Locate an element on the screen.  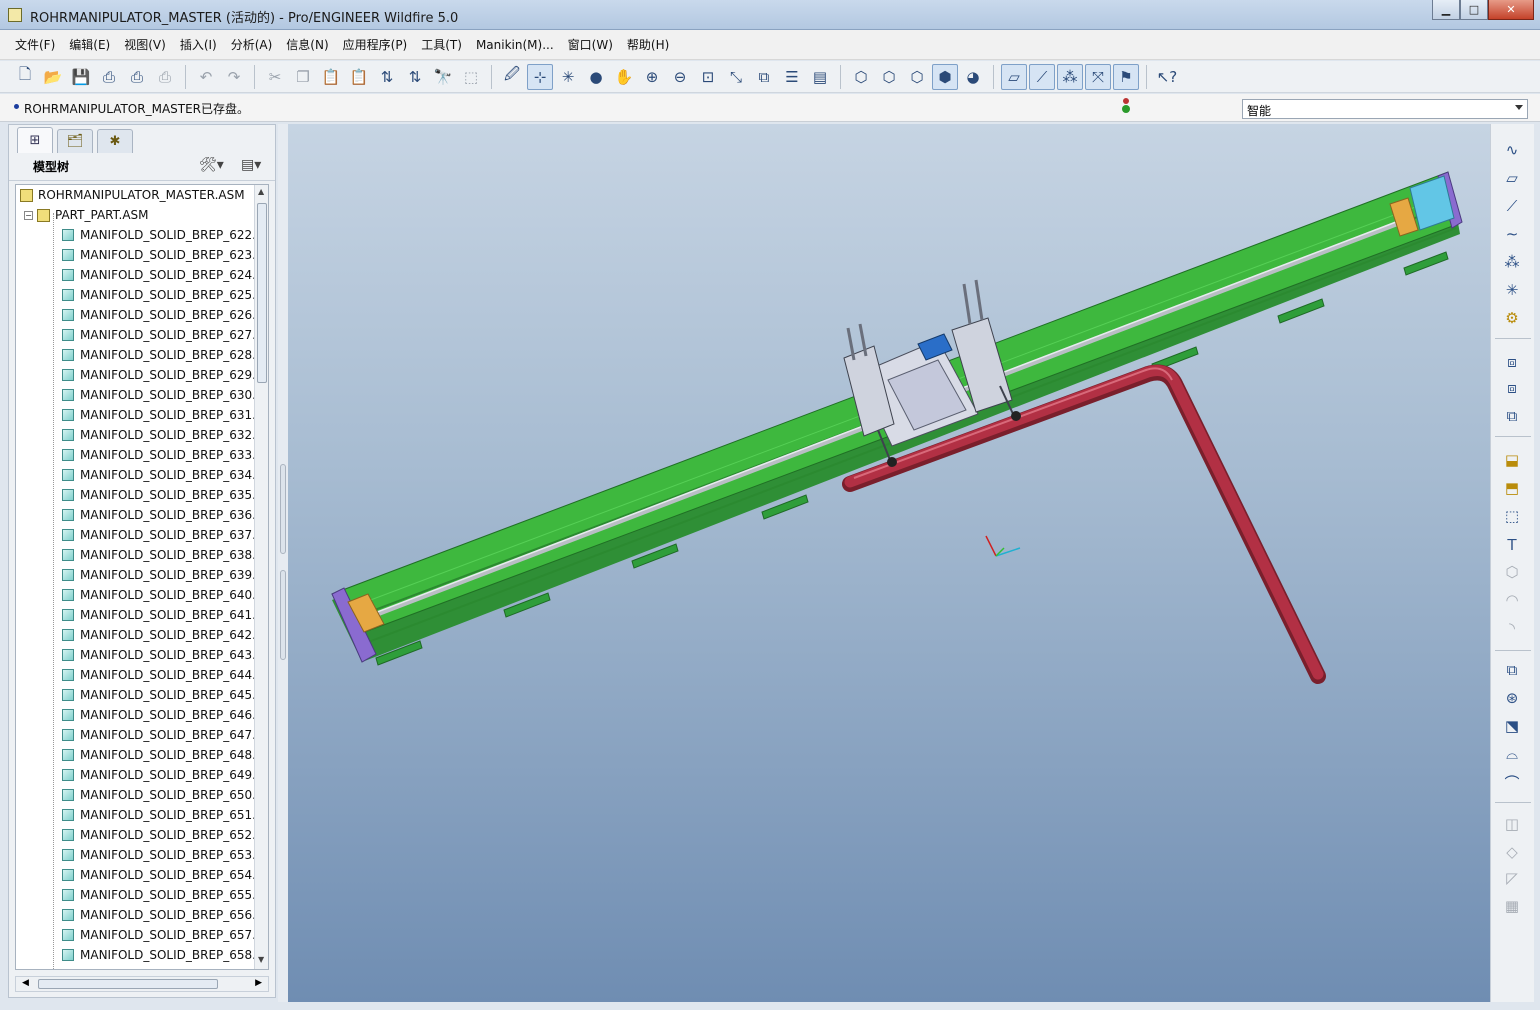
create-component-icon: ⧈ is located at coordinates (1512, 388).